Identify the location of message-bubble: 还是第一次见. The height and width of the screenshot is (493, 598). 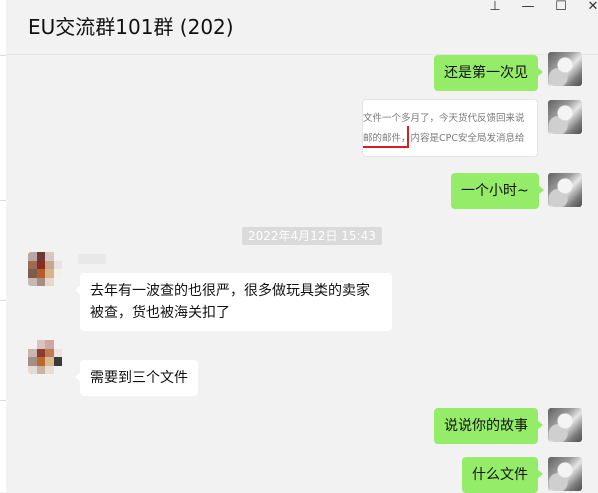
(488, 73).